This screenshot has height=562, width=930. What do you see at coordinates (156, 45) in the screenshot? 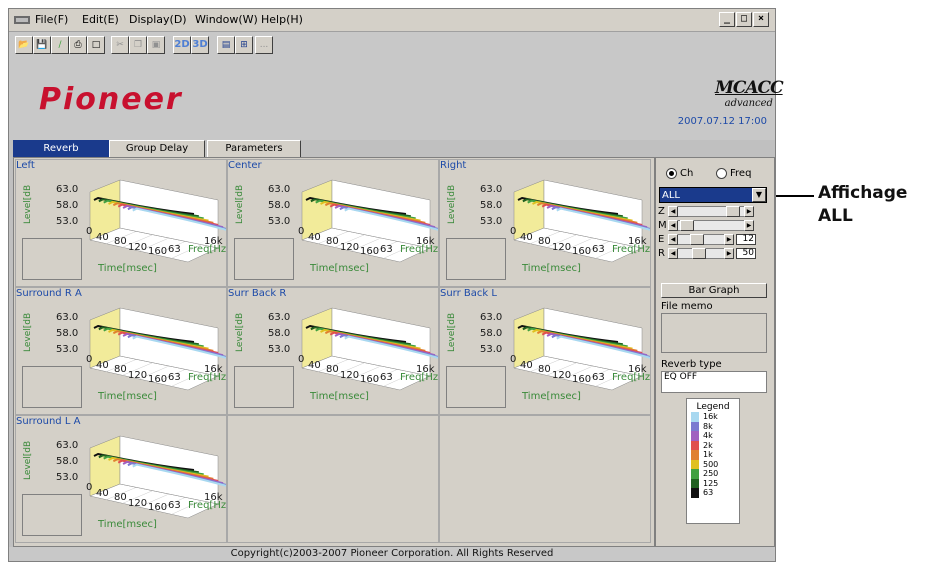
I see `paste-button: ▣` at bounding box center [156, 45].